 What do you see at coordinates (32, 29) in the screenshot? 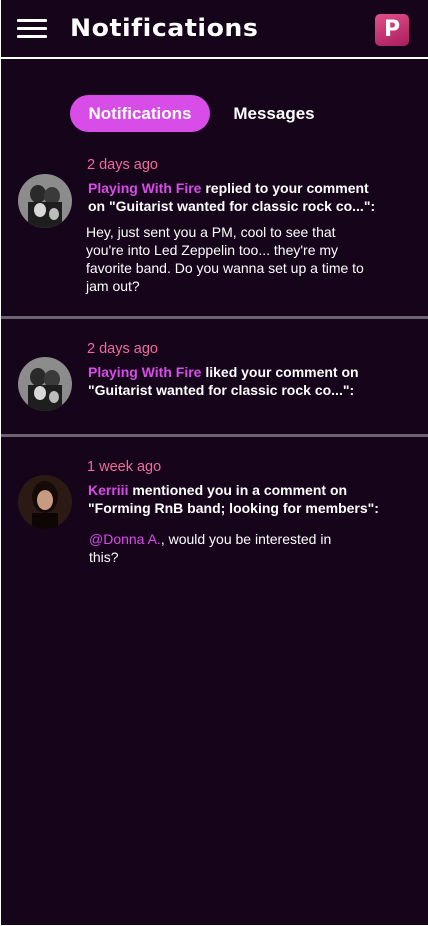
I see `hamburger-menu-icon` at bounding box center [32, 29].